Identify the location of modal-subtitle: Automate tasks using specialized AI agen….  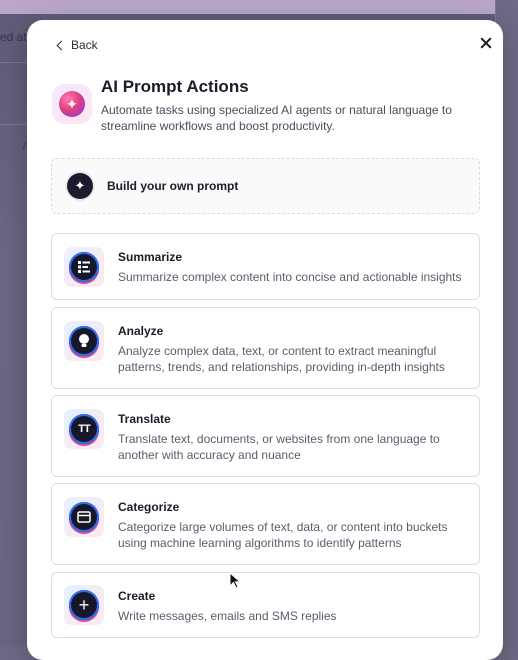
(276, 118).